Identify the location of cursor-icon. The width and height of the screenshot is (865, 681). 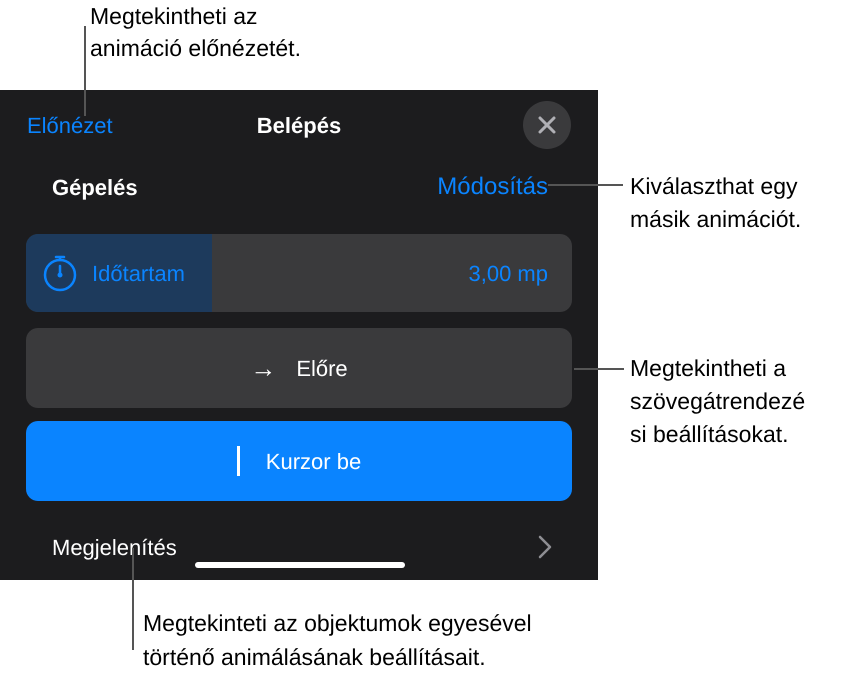
(238, 461).